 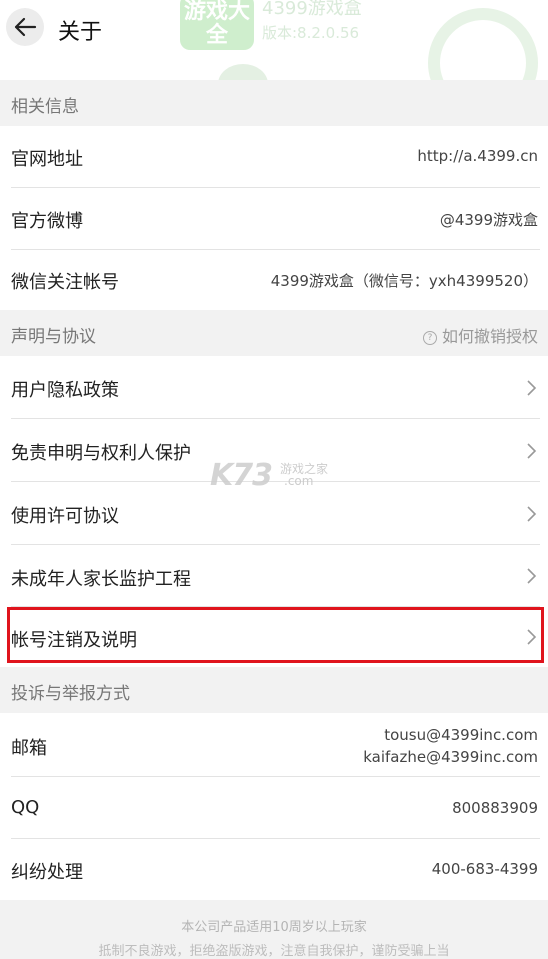 I want to click on app-name: 4399游戏盒, so click(x=312, y=9).